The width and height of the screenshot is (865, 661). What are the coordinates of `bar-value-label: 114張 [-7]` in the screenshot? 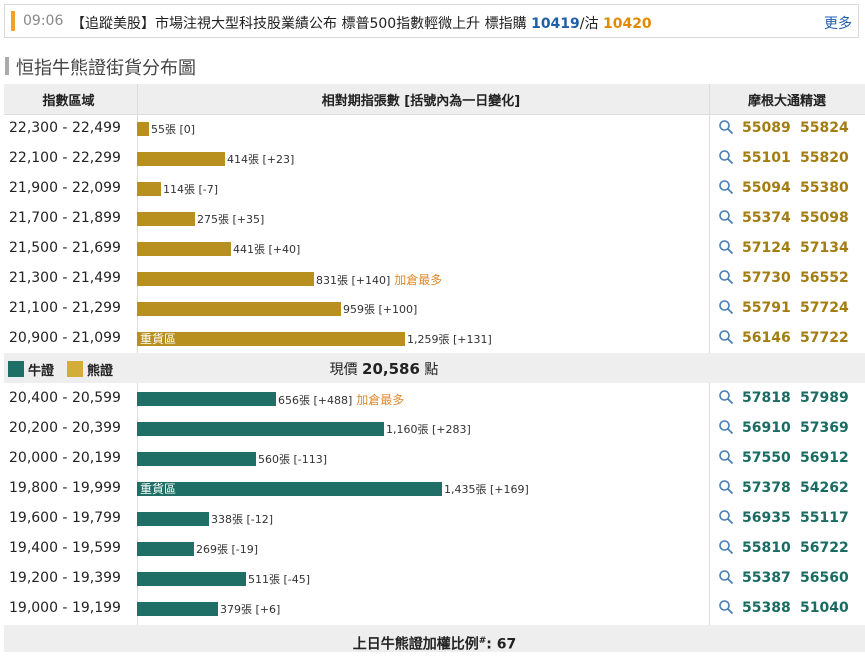 It's located at (191, 189).